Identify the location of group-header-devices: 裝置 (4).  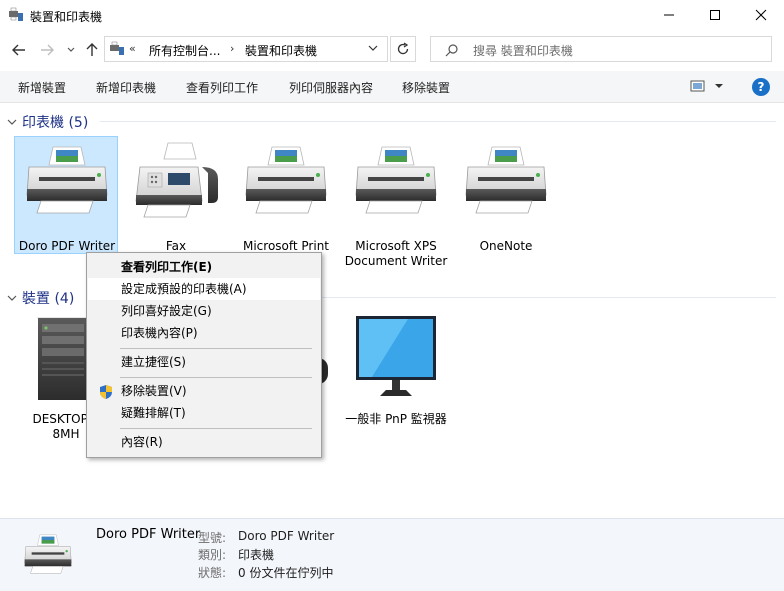
(40, 298).